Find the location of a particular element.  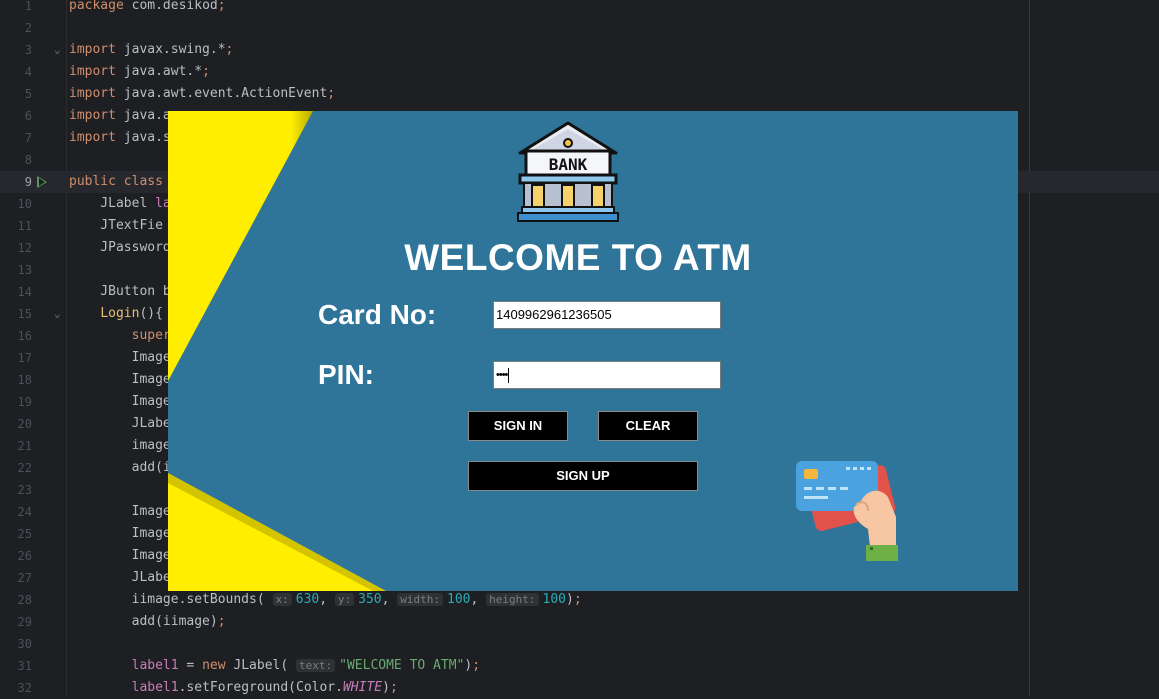

text-caret is located at coordinates (509, 375).